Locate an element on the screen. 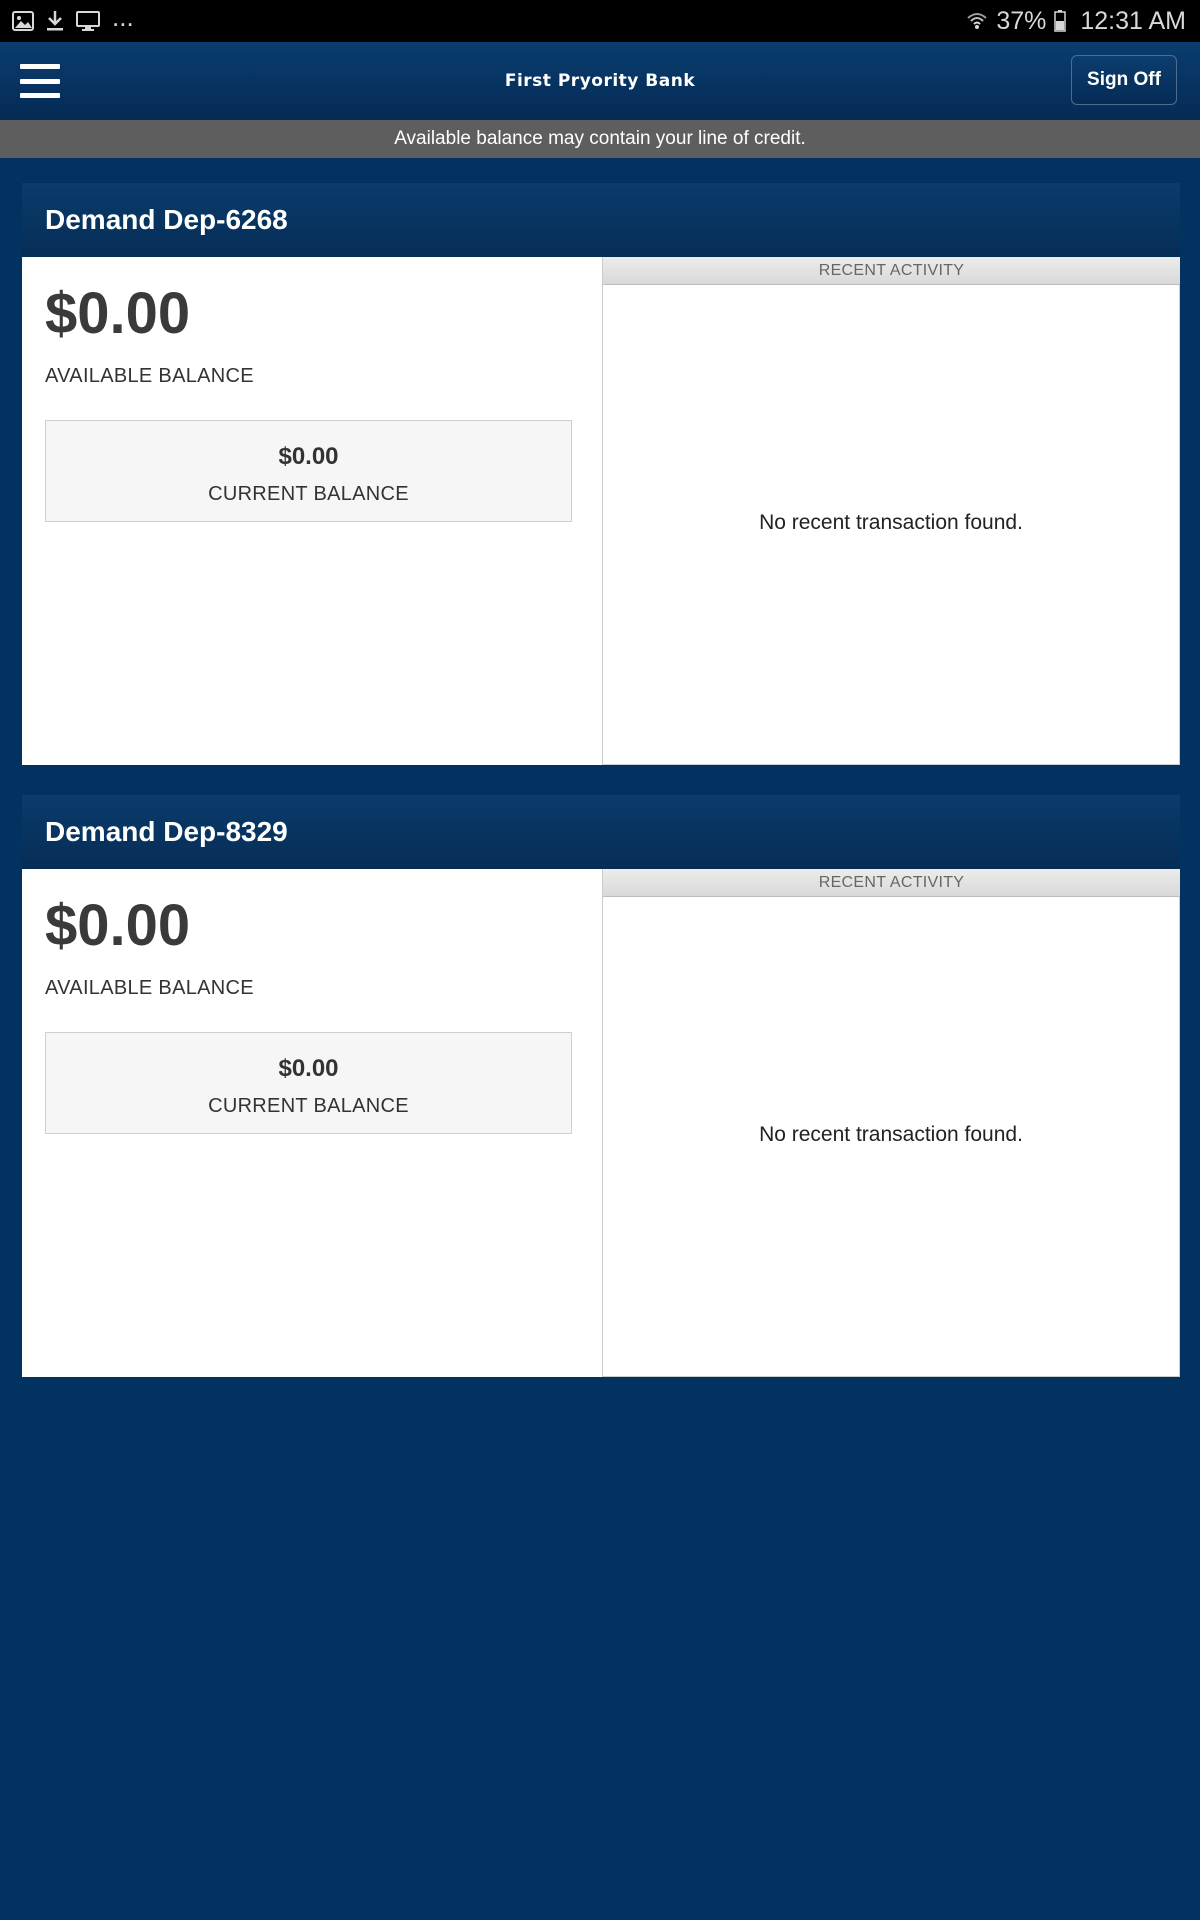 Image resolution: width=1200 pixels, height=1920 pixels. monitor-icon is located at coordinates (88, 21).